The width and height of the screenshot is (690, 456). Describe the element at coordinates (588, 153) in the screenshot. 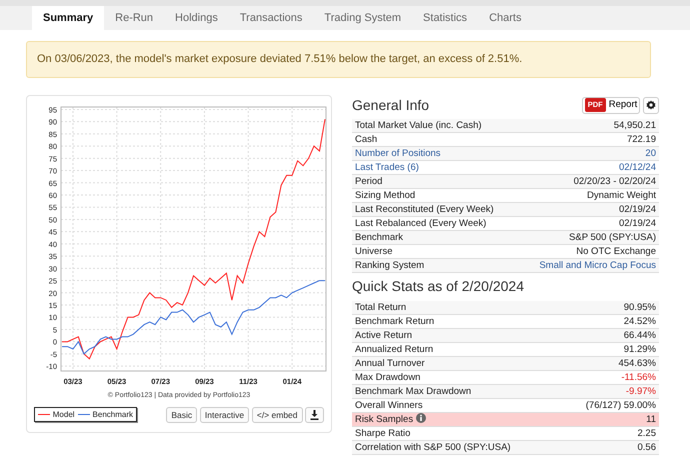

I see `row-value: 20` at that location.